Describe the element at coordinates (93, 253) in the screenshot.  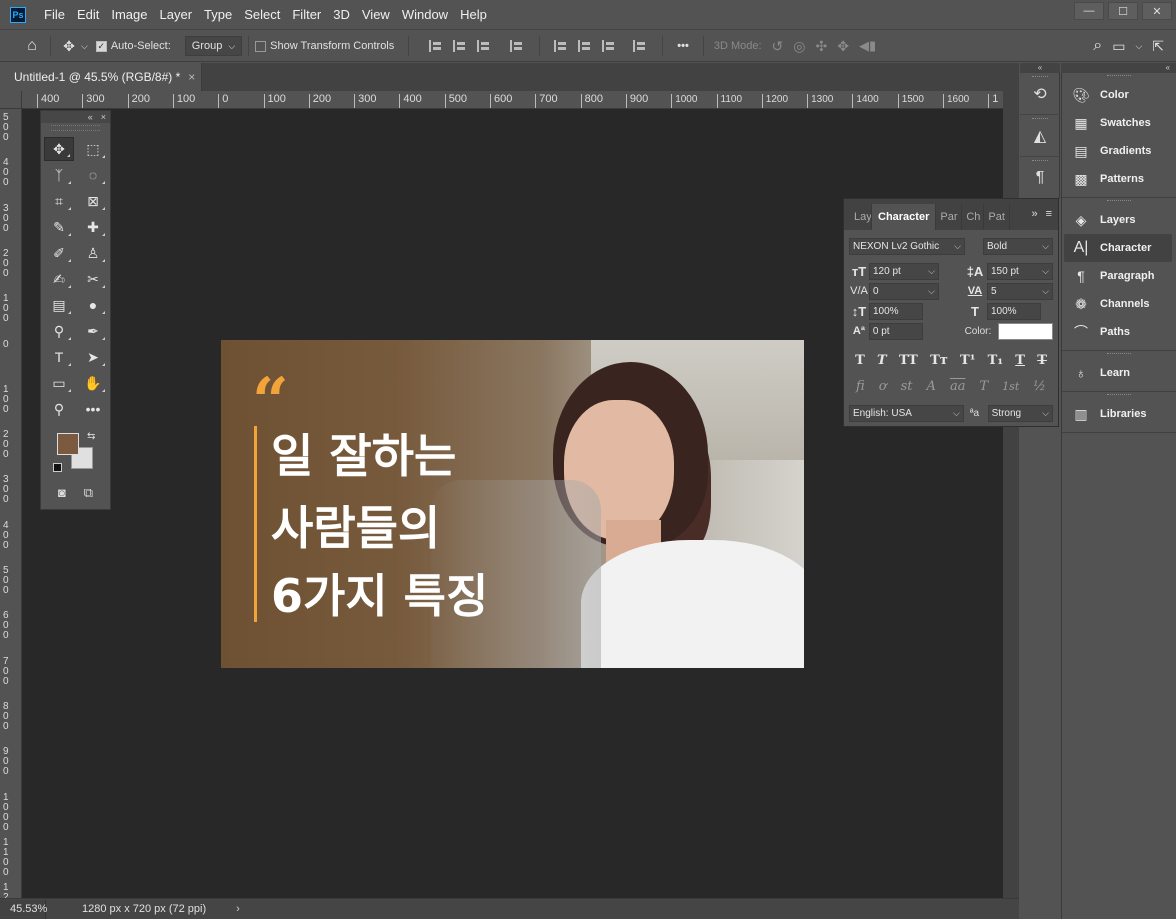
I see `clone-stamp-tool-icon: ♙` at that location.